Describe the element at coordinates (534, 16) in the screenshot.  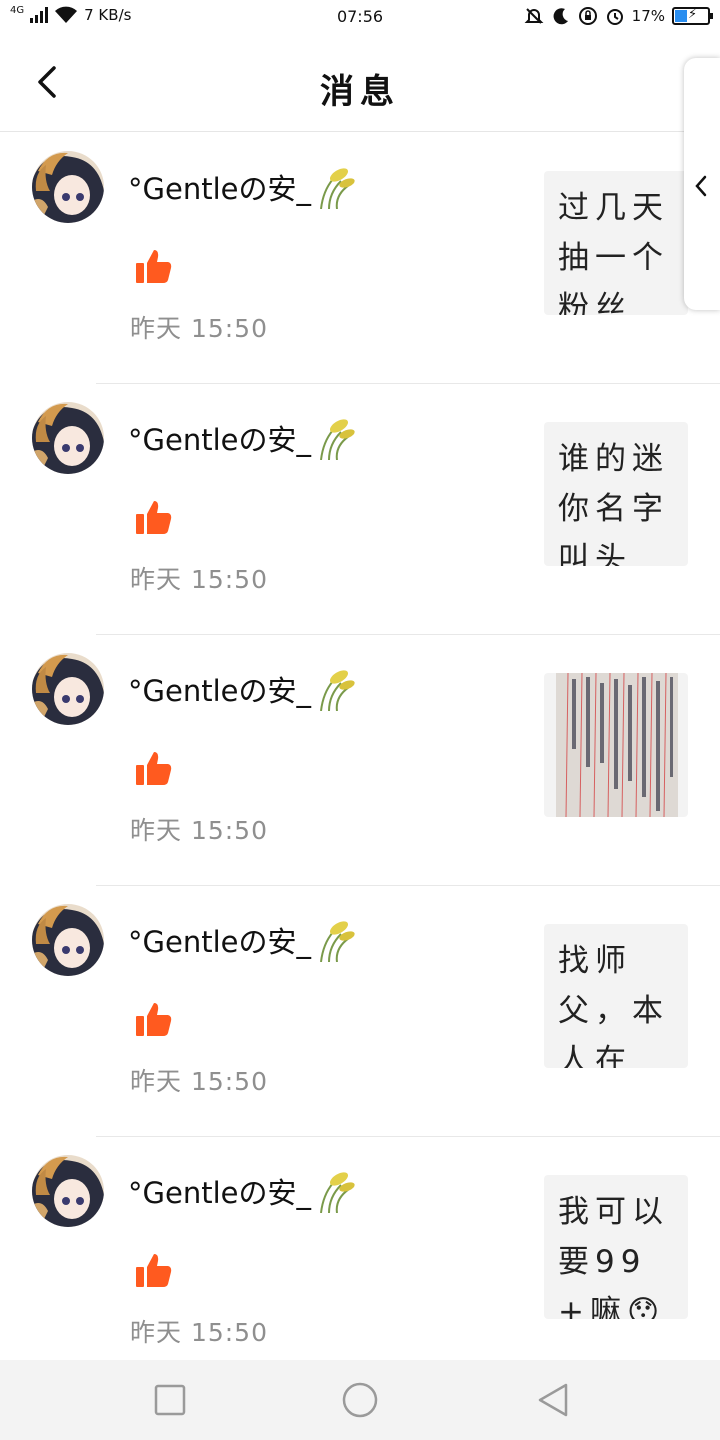
I see `mute-bell-icon` at that location.